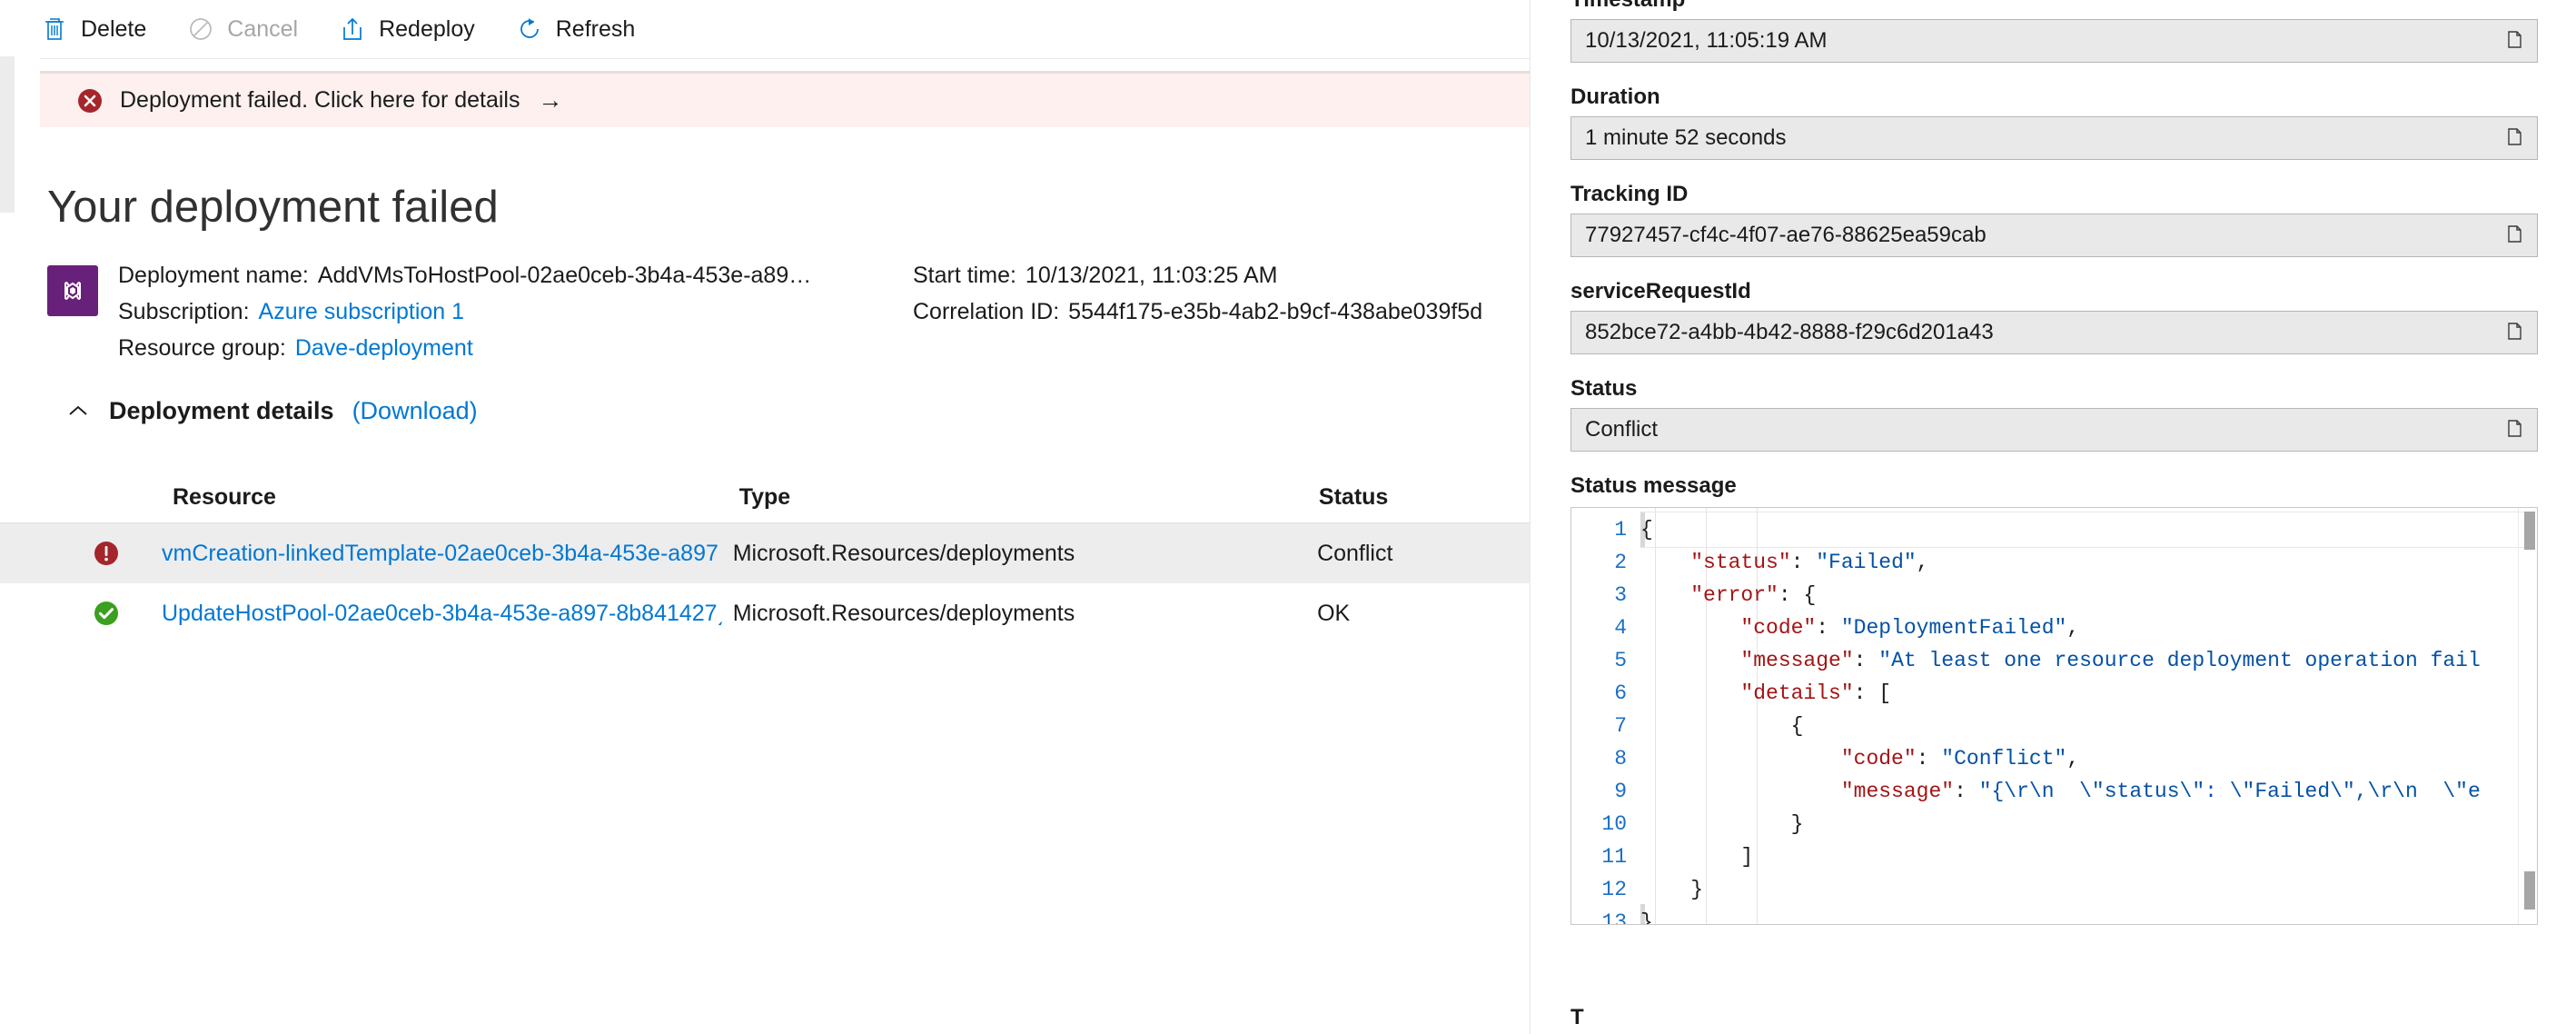 This screenshot has height=1034, width=2576. What do you see at coordinates (213, 275) in the screenshot?
I see `deployment-name-label: Deployment name:` at bounding box center [213, 275].